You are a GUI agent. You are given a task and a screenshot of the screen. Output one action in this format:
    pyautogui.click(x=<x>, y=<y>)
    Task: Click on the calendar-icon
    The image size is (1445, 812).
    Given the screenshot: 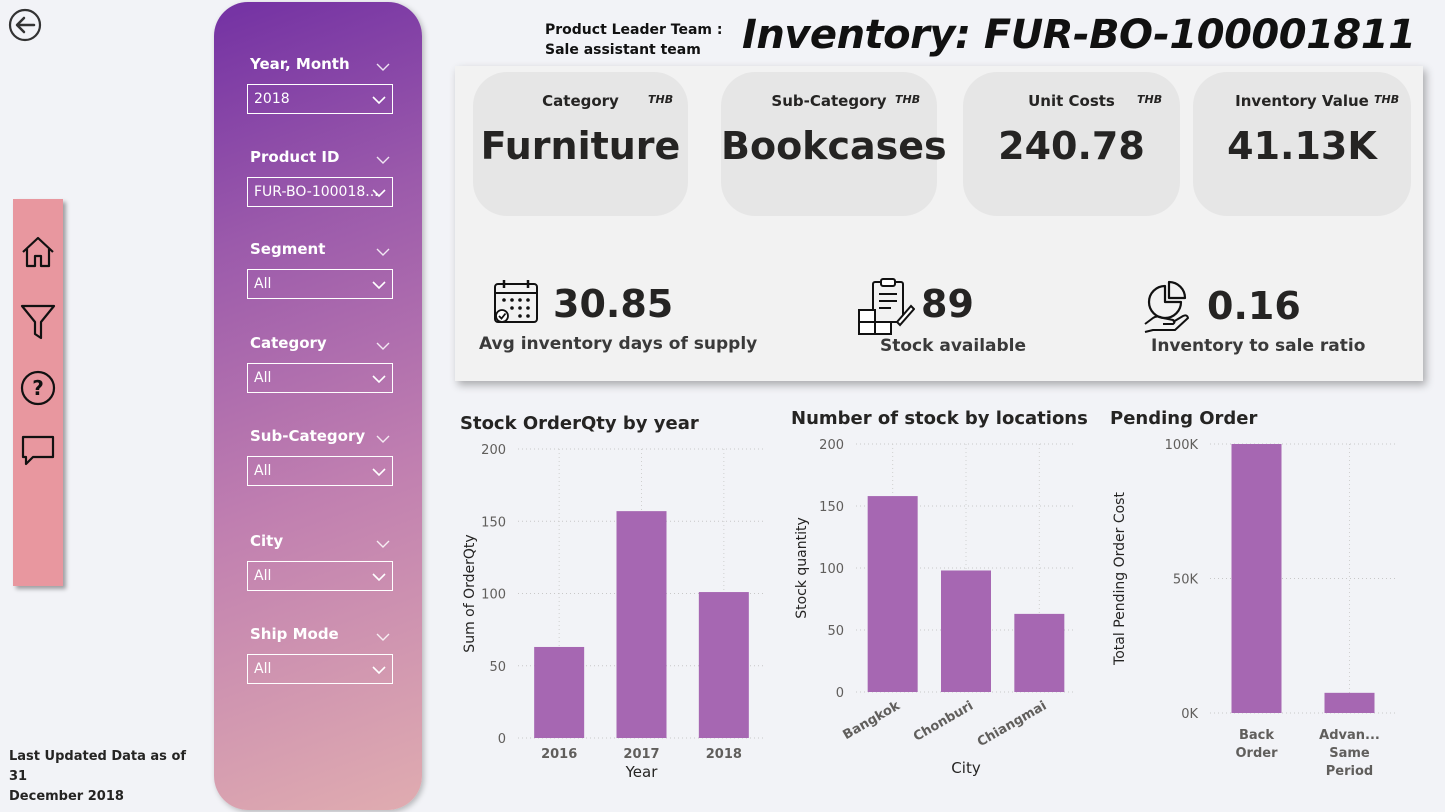 What is the action you would take?
    pyautogui.click(x=516, y=301)
    